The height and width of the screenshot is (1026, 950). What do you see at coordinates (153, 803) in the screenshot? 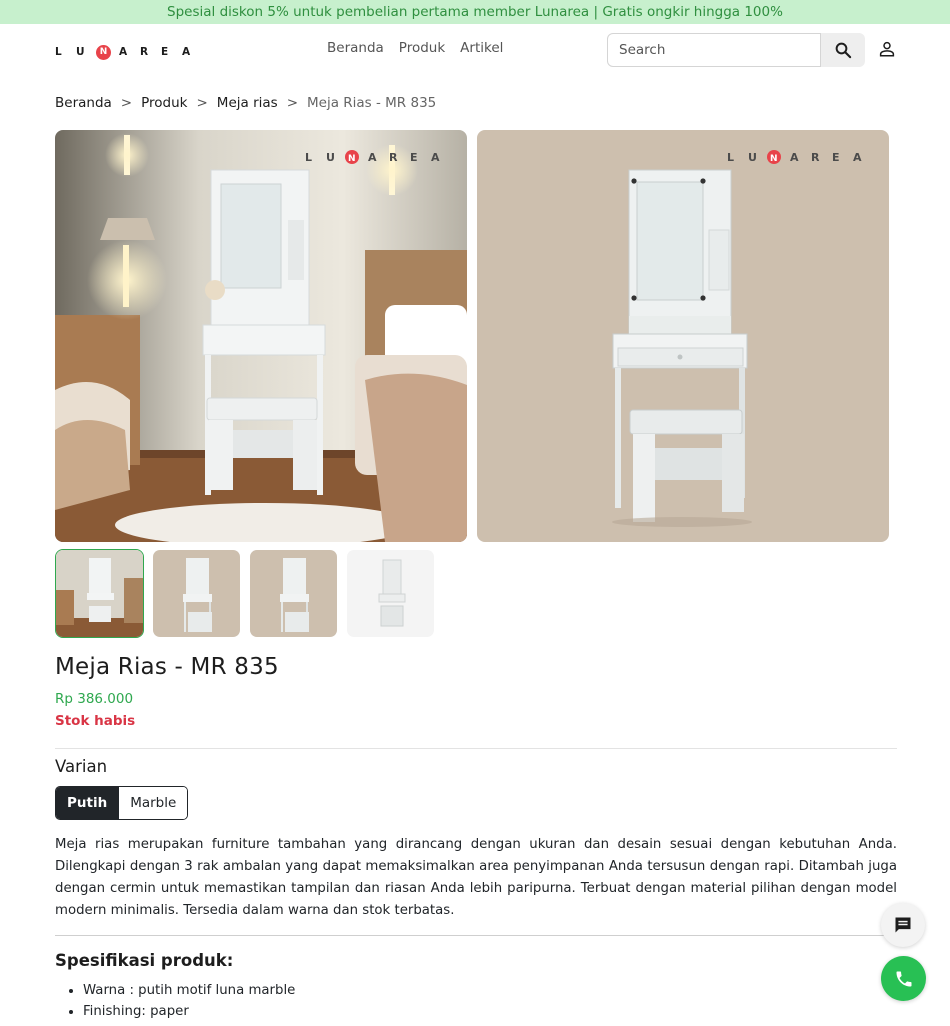
I see `variant-option-marble: Marble` at bounding box center [153, 803].